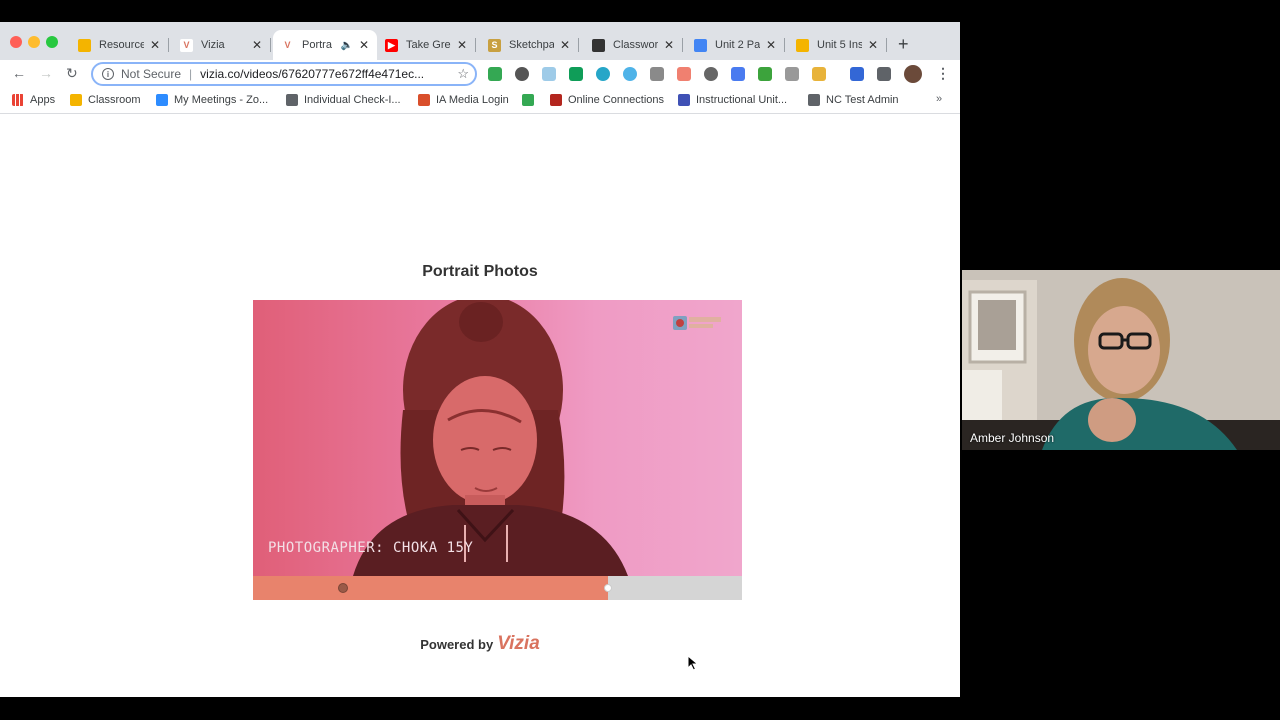  Describe the element at coordinates (213, 45) in the screenshot. I see `tab-title: Vizia` at that location.